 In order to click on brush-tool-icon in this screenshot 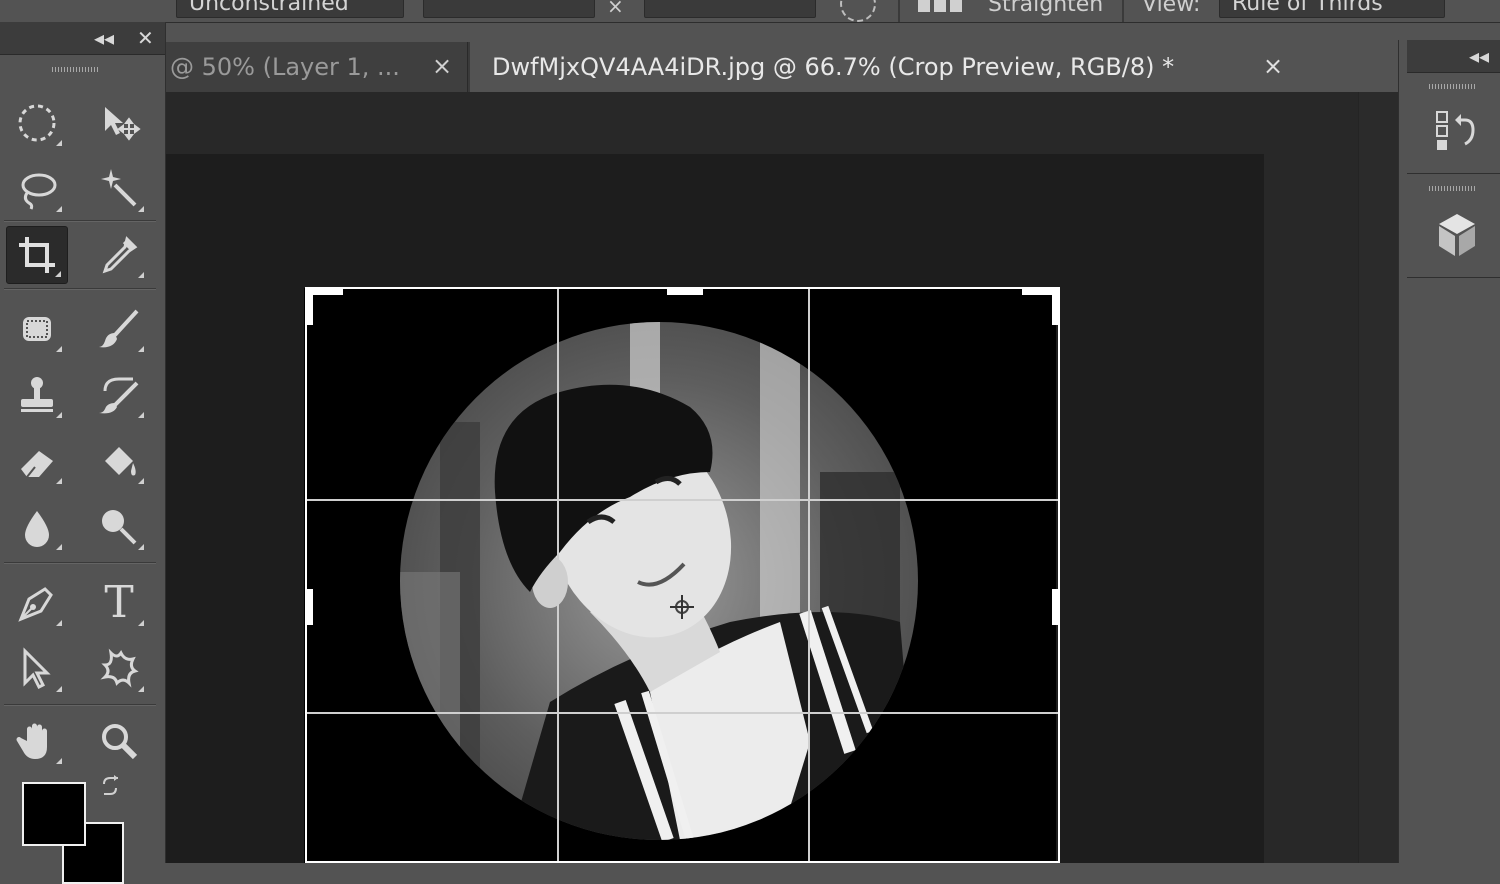, I will do `click(119, 328)`.